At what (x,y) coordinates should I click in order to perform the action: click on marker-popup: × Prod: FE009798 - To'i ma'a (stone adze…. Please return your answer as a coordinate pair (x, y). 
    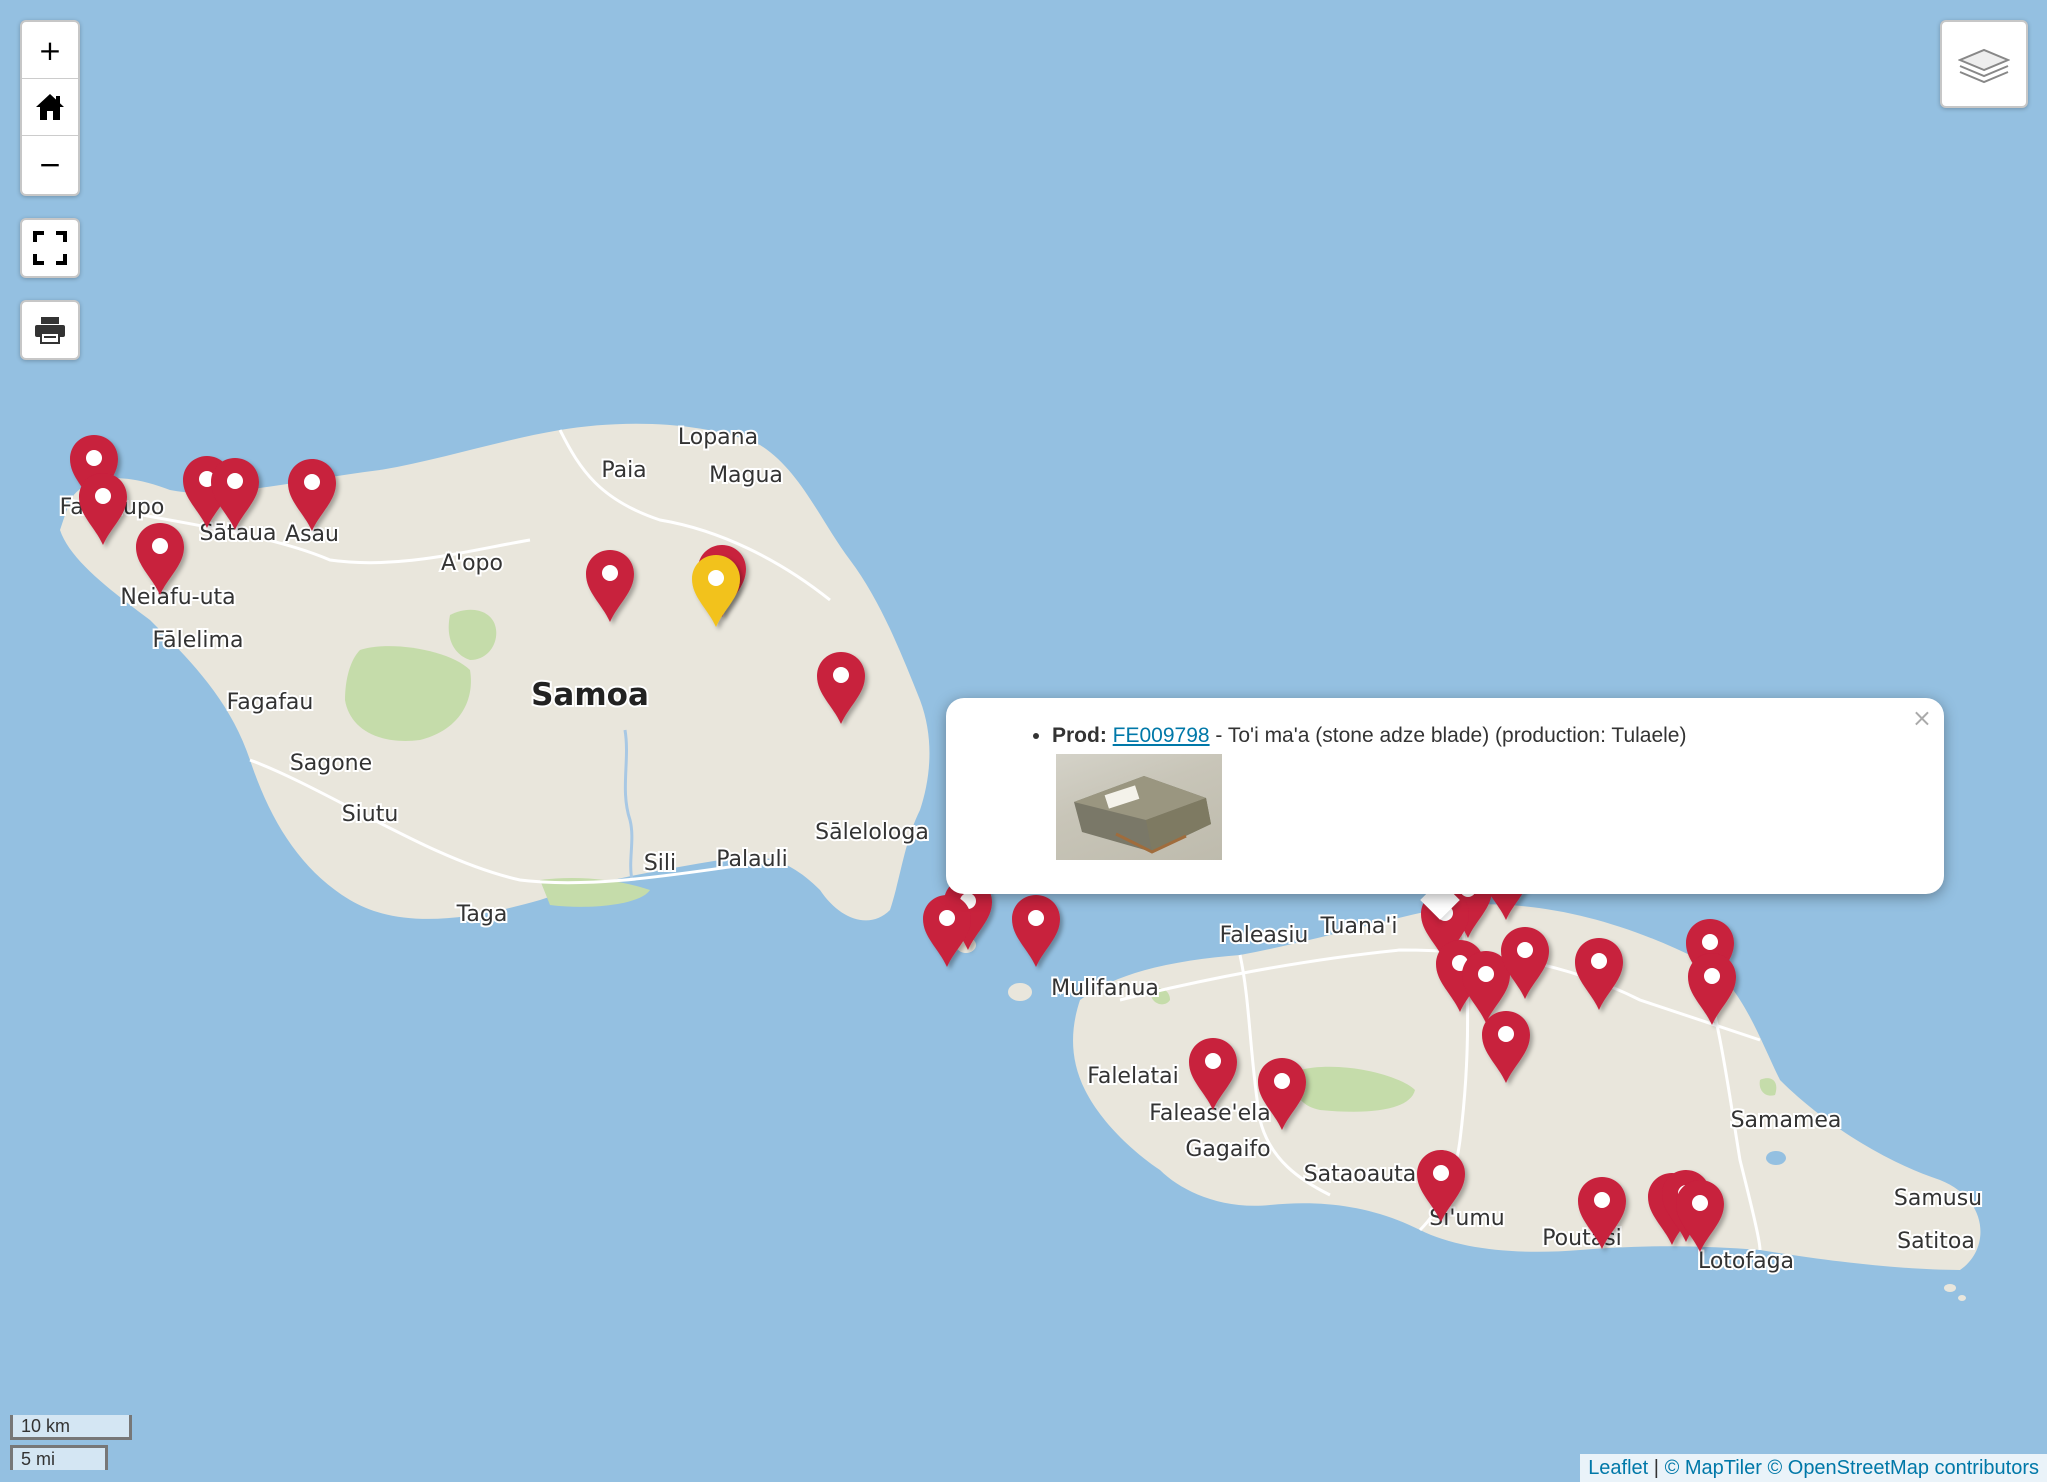
    Looking at the image, I should click on (1445, 796).